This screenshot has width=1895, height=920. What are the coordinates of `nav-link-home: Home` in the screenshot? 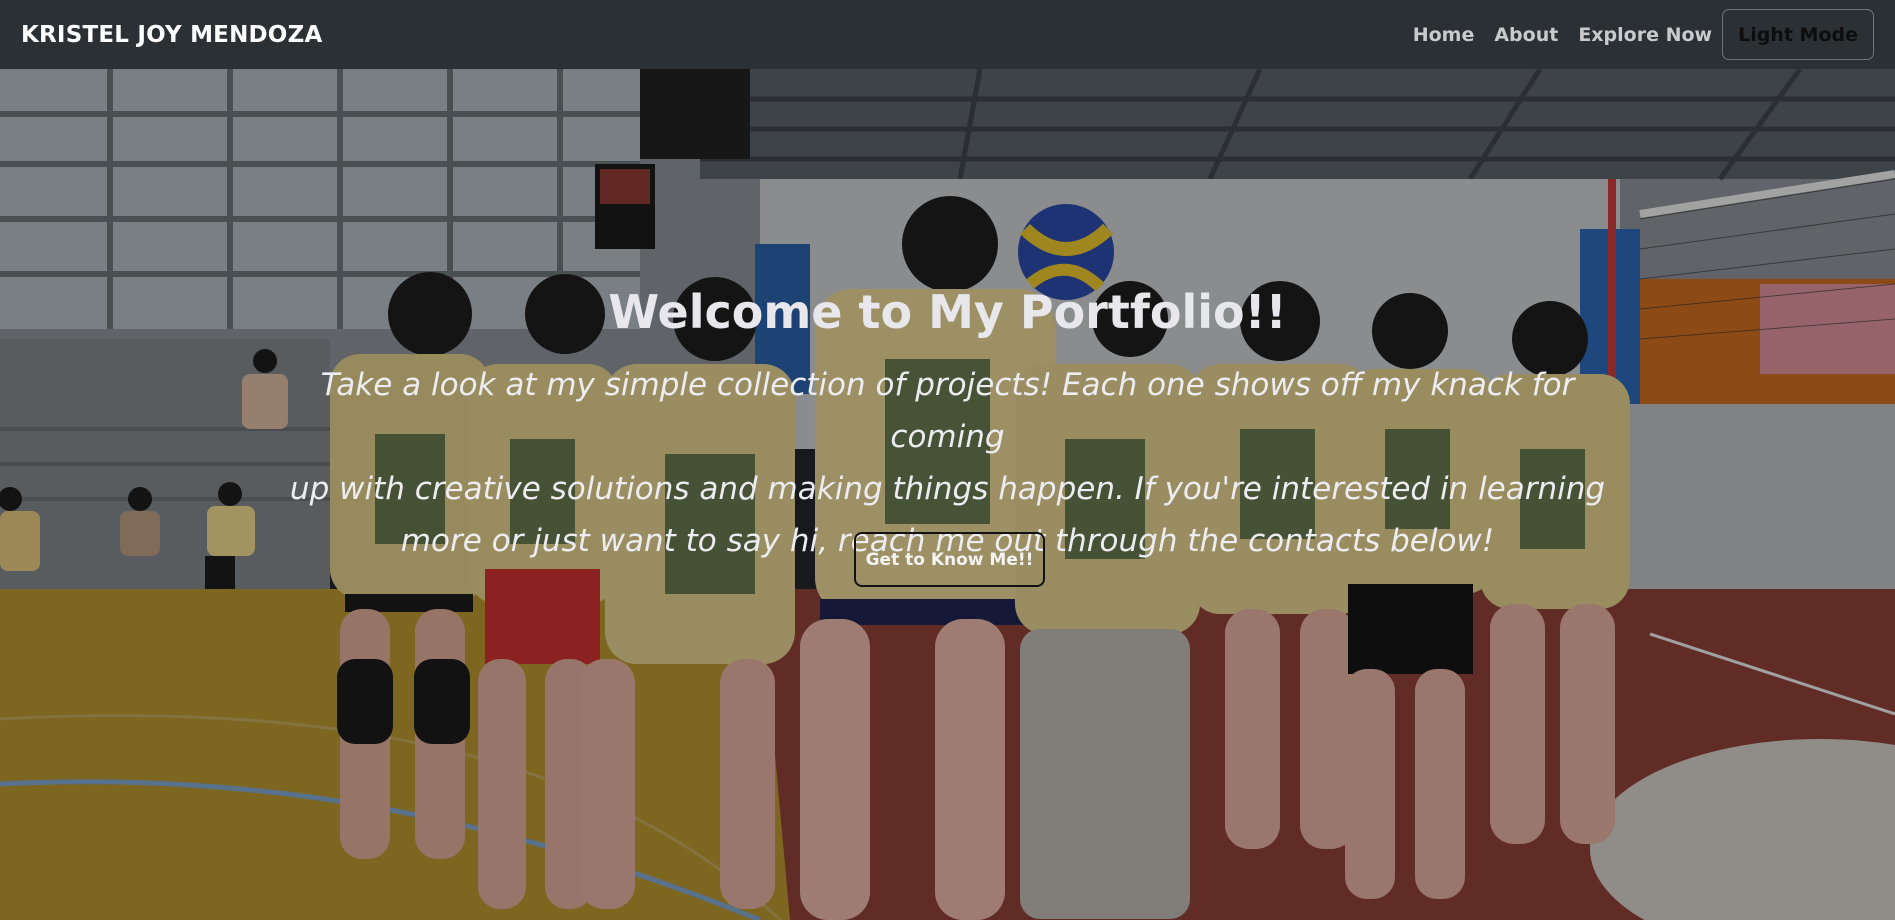 It's located at (1444, 35).